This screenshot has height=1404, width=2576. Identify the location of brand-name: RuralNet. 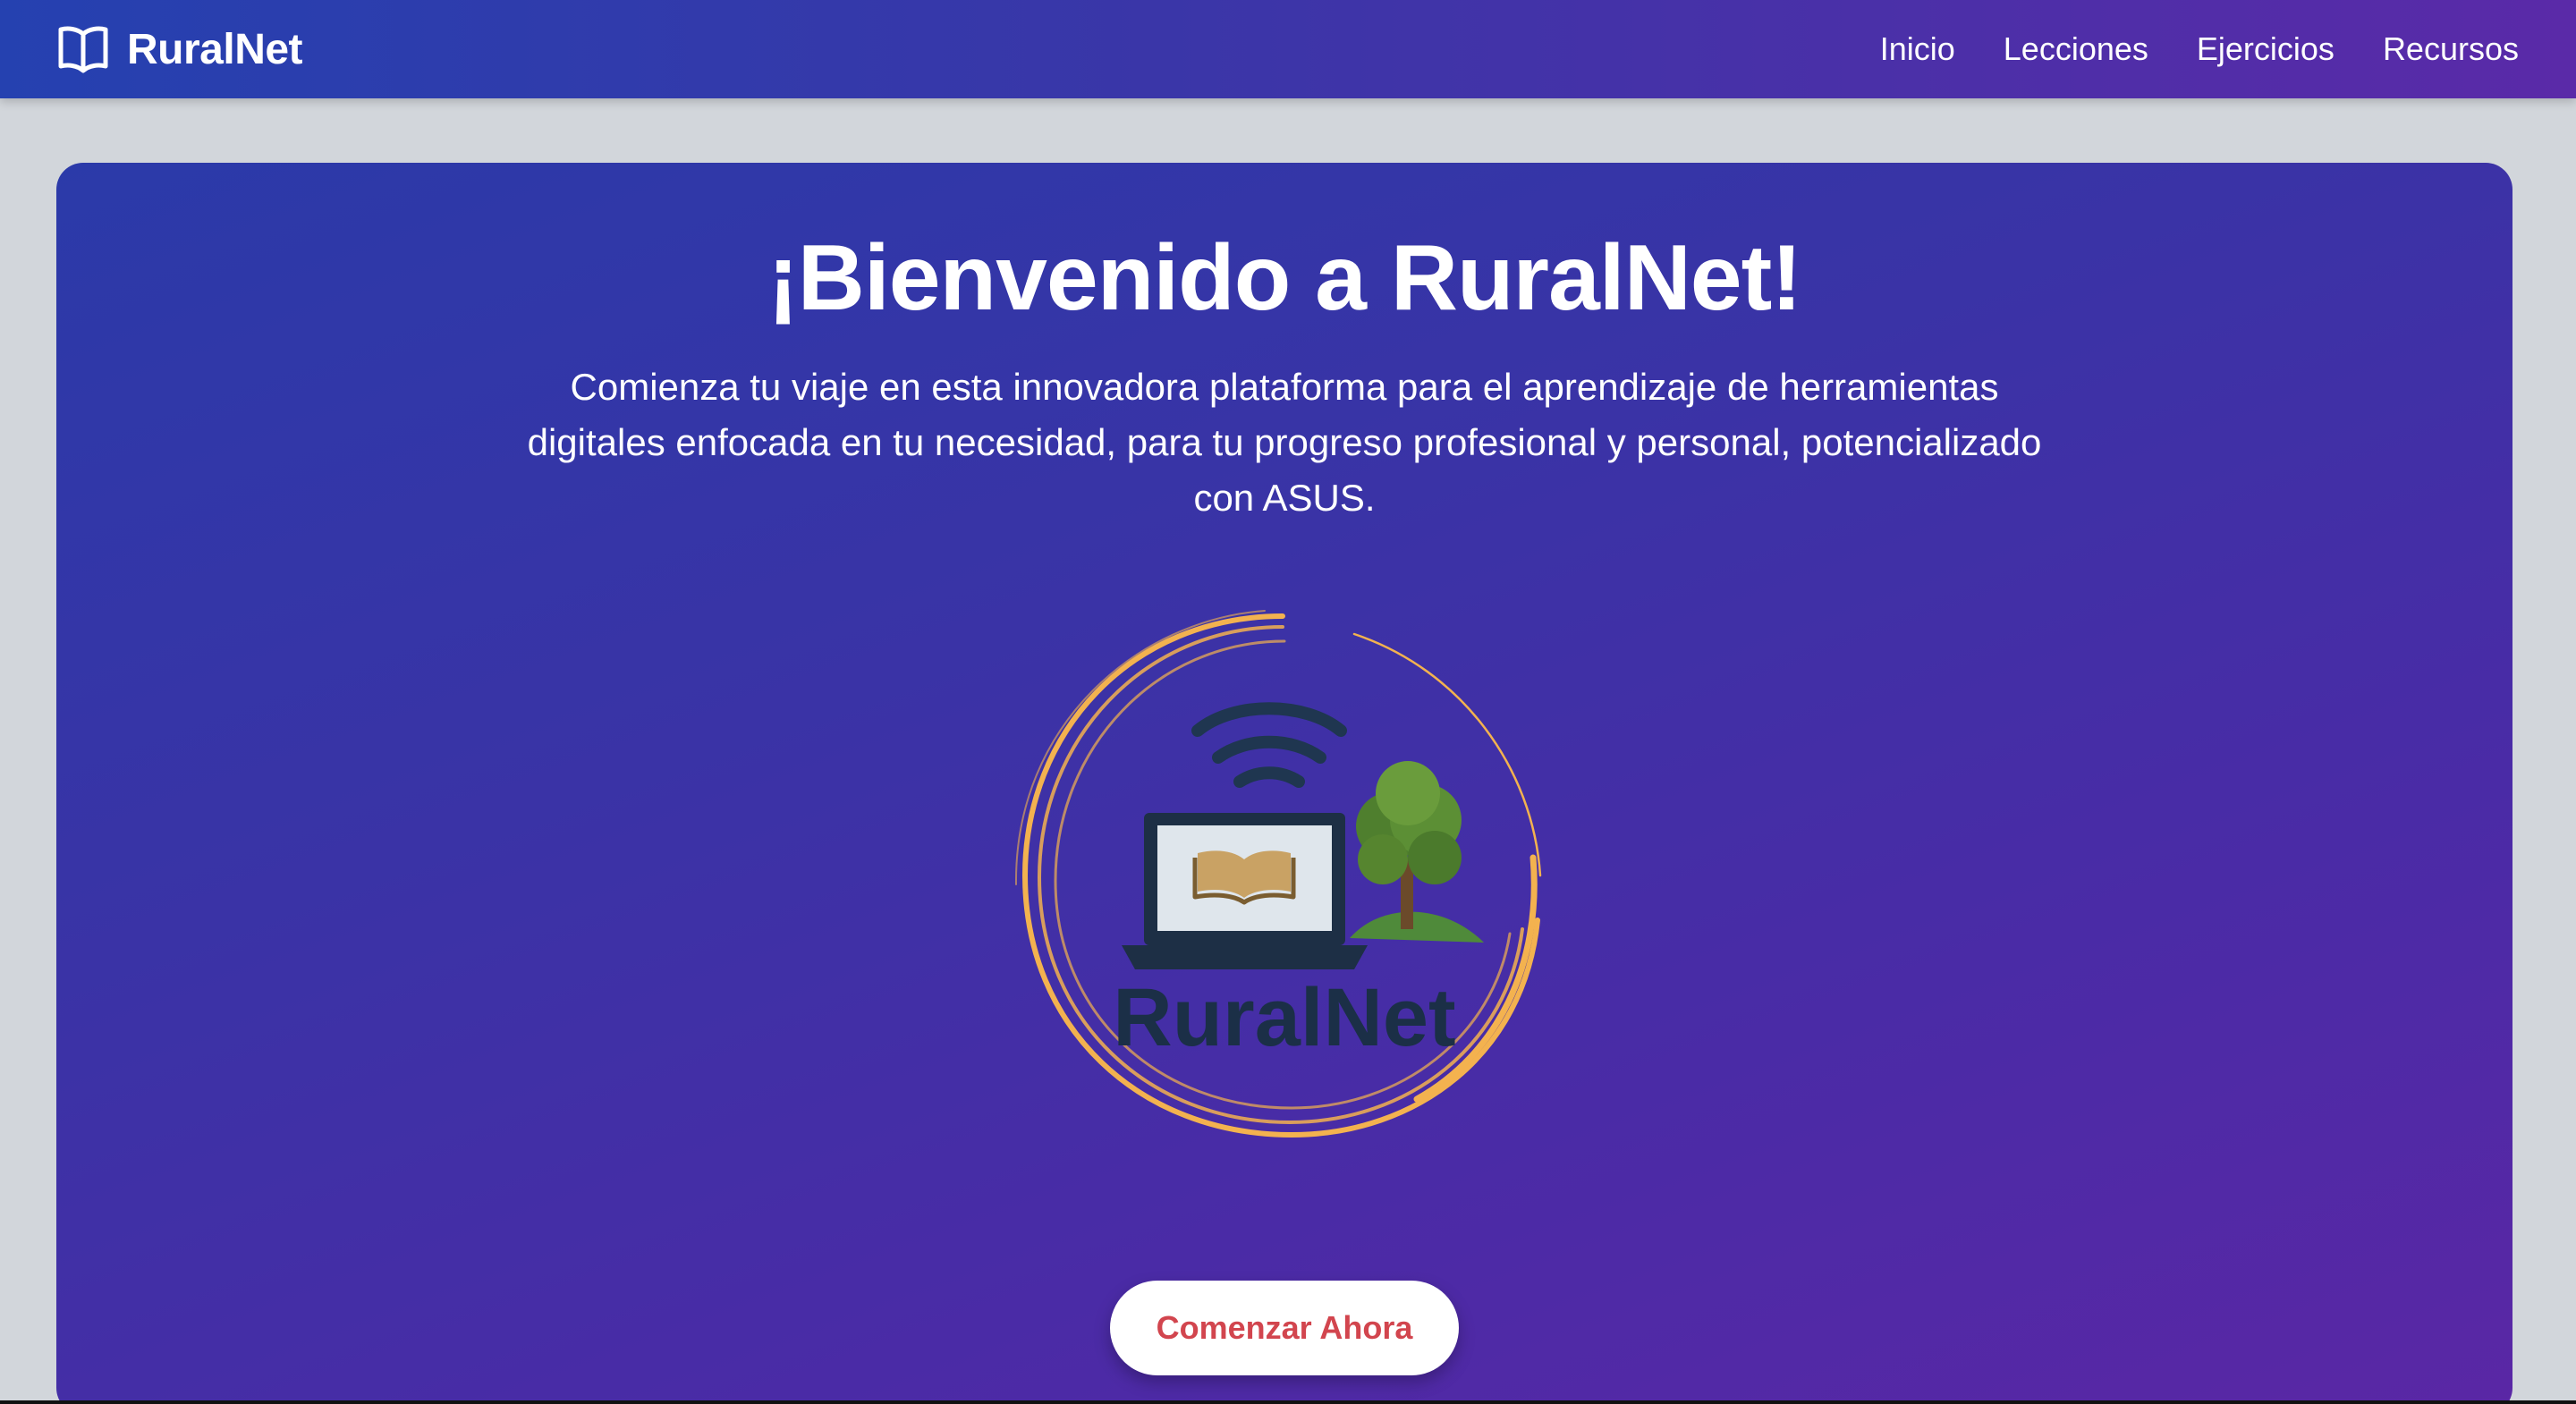
(215, 49).